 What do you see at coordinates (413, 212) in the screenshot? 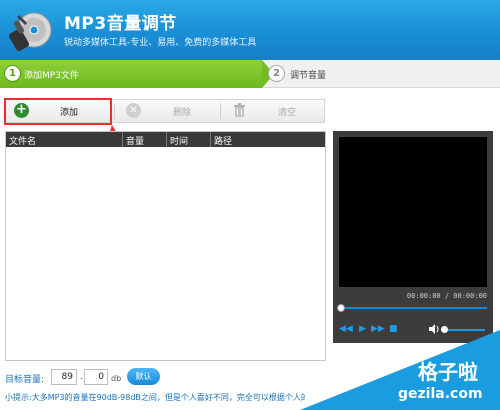
I see `video-screen` at bounding box center [413, 212].